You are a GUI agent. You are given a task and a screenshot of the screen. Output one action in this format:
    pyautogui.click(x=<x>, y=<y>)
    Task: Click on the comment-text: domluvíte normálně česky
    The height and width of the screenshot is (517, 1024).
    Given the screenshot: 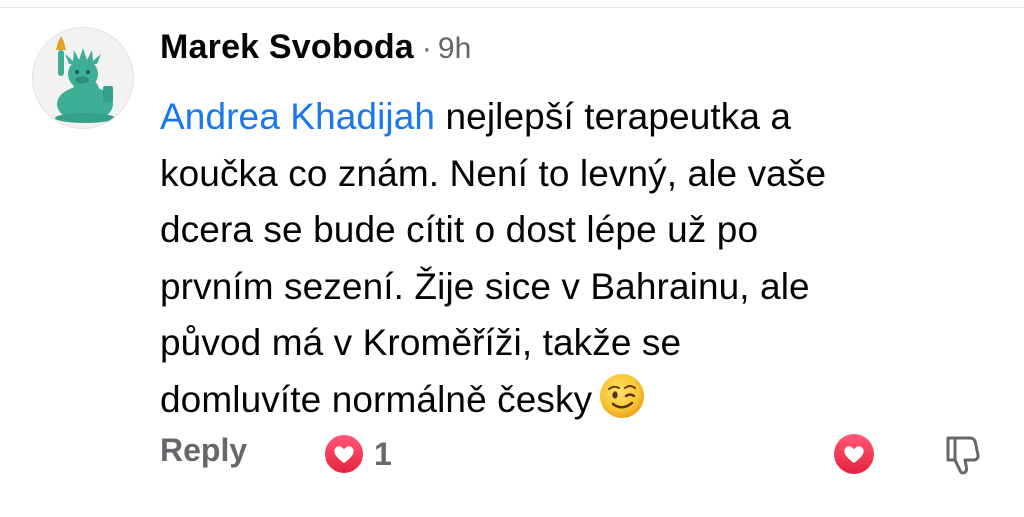 What is the action you would take?
    pyautogui.click(x=376, y=399)
    